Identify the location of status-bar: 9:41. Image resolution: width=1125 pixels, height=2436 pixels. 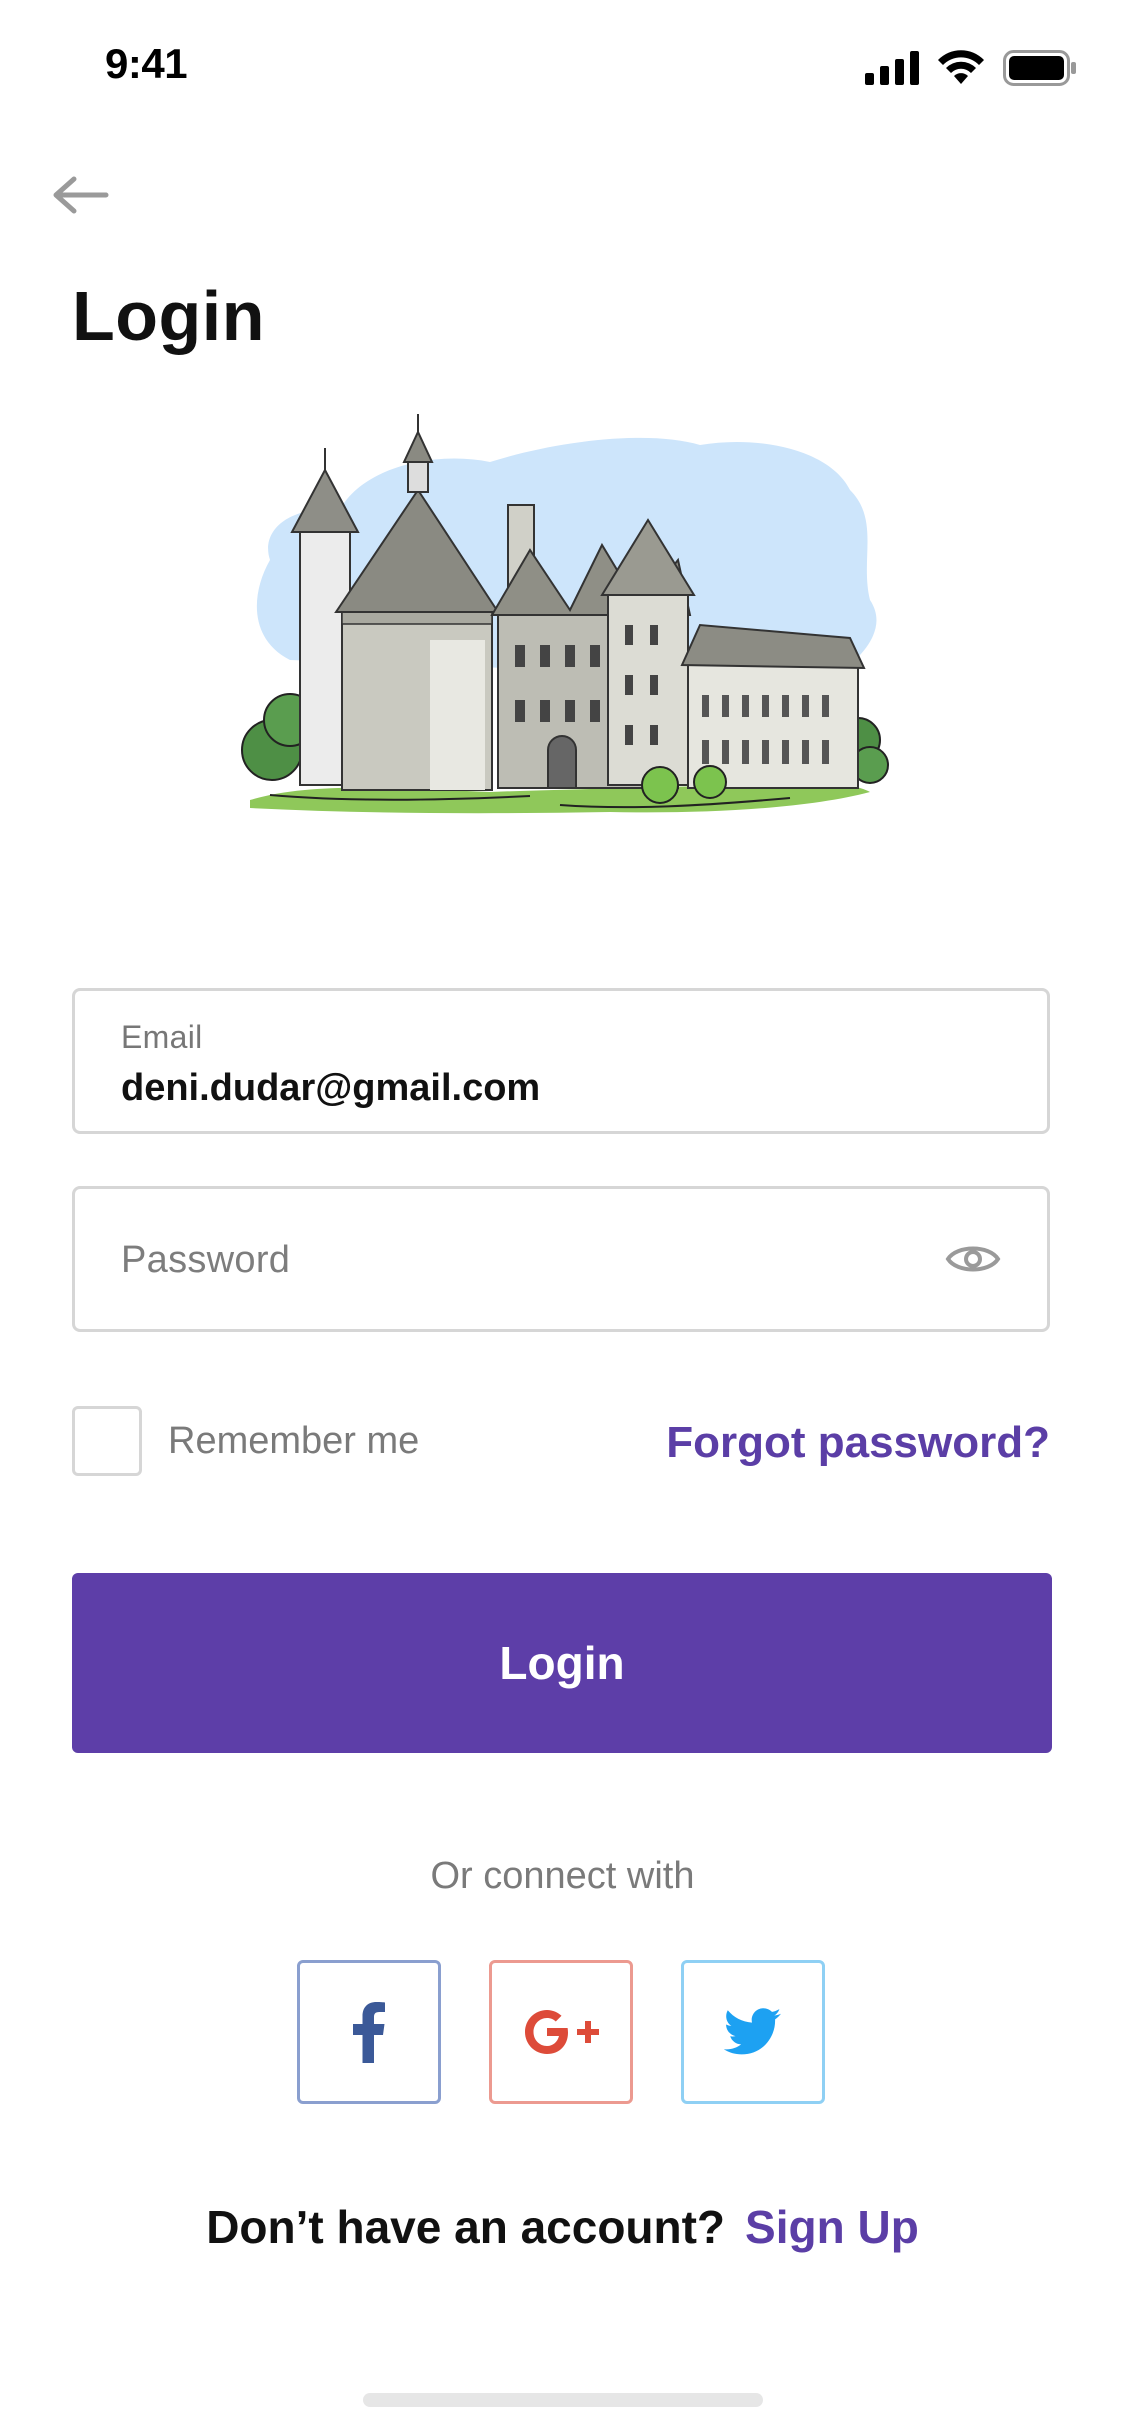
(562, 66).